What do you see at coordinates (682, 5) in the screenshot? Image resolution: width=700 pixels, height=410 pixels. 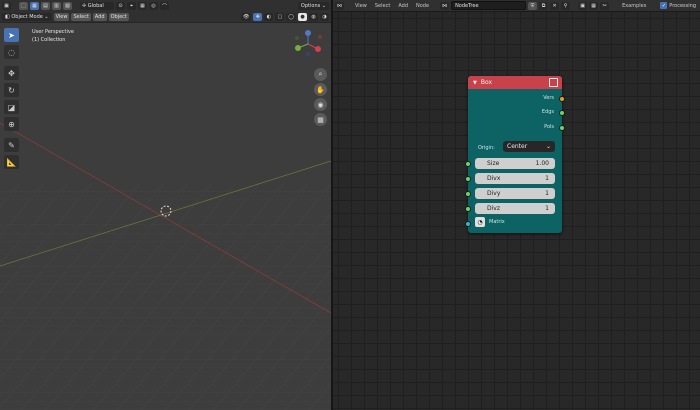 I see `processing-label: Processing` at bounding box center [682, 5].